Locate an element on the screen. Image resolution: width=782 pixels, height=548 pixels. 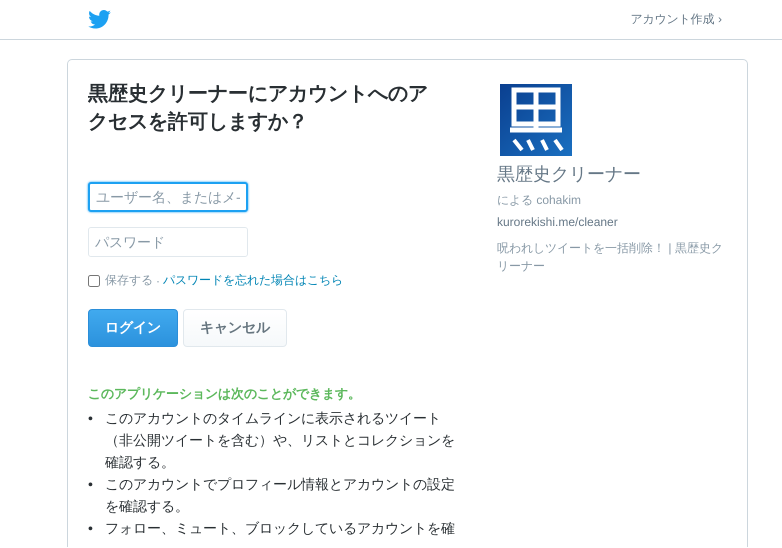
permission-item: このアカウントのタイムラインに表示されるツイート（非公開ツイートを含む）や、リストとコレクションを確認する。 is located at coordinates (280, 440).